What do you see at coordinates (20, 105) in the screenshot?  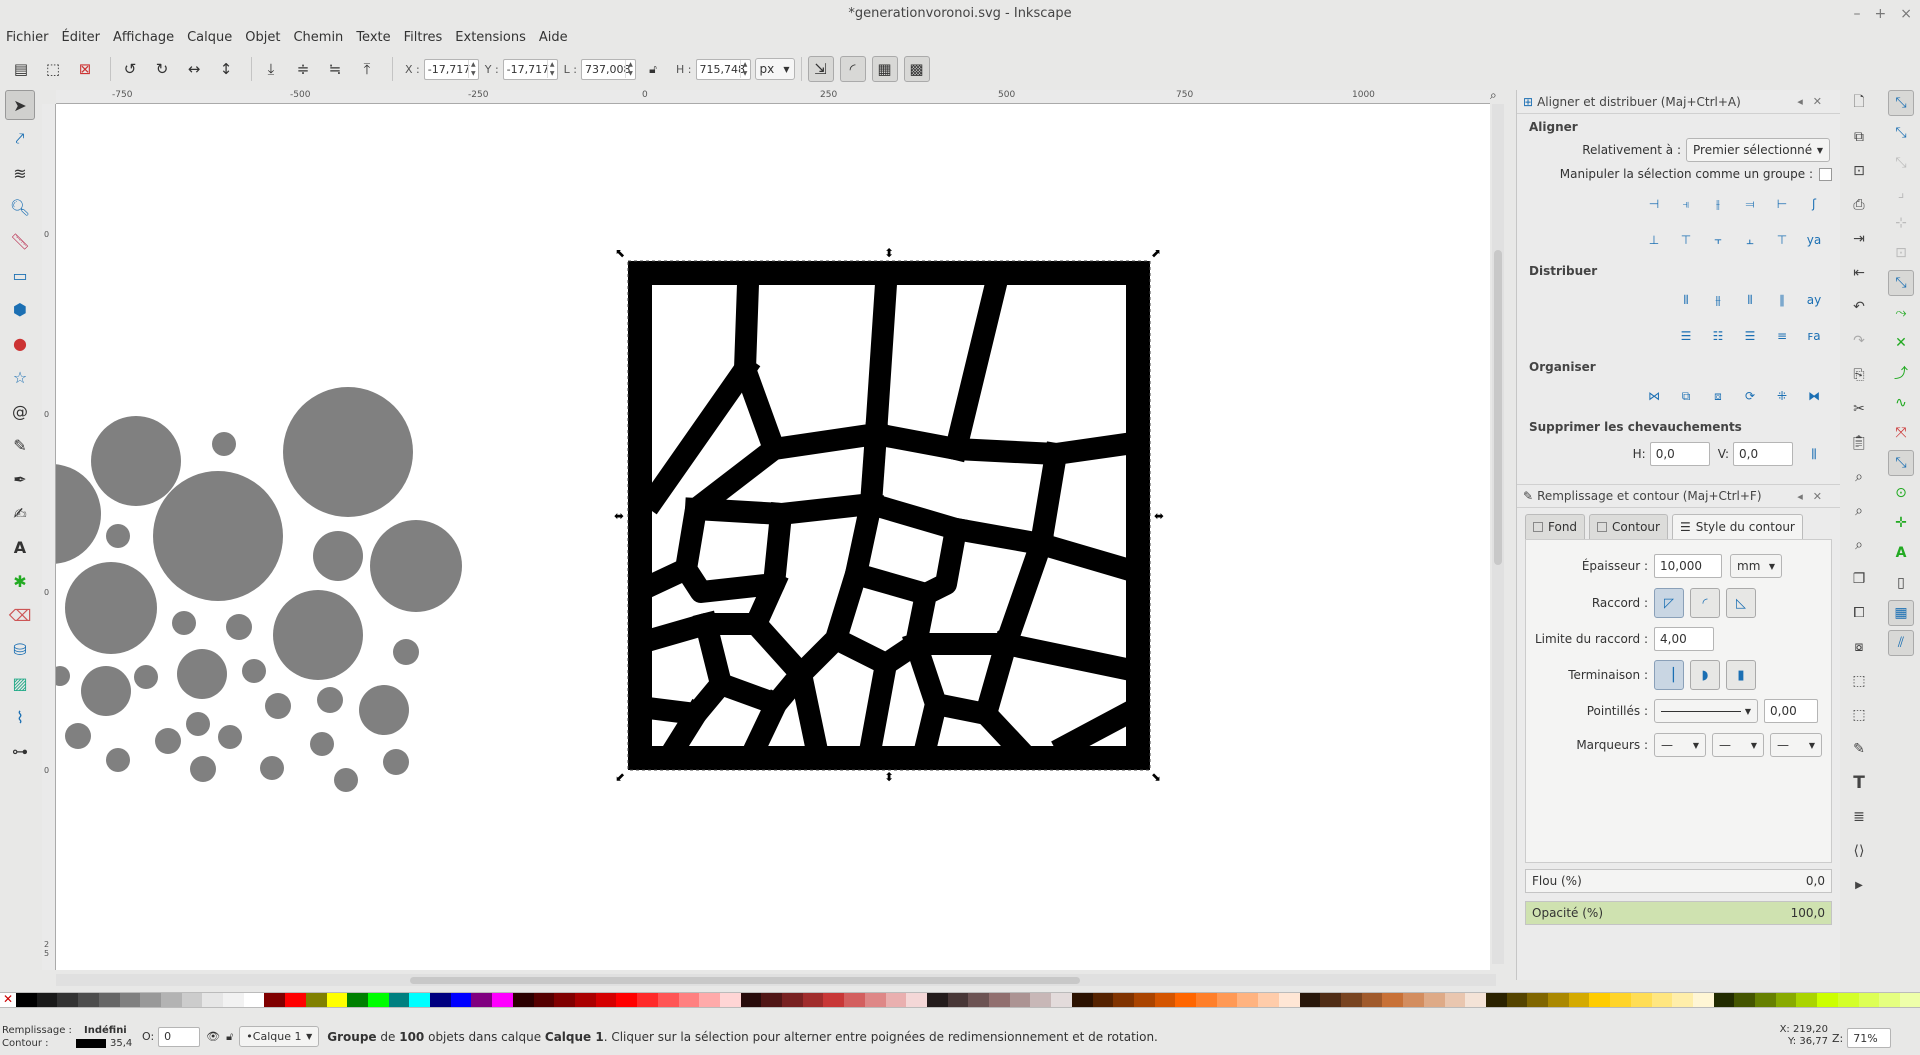 I see `selector-tool-icon: ➤` at bounding box center [20, 105].